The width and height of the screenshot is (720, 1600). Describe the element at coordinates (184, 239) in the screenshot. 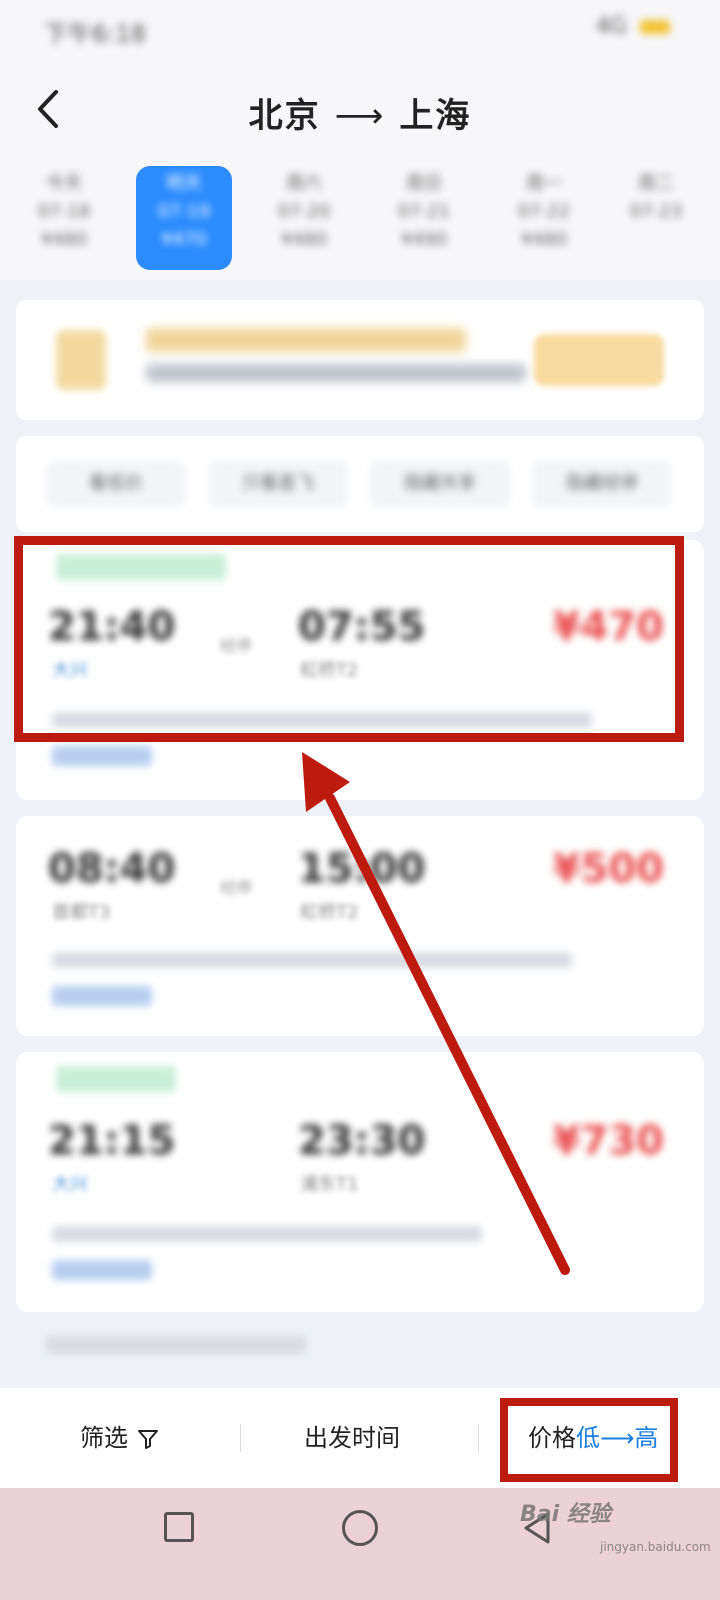

I see `date-price: ¥470` at that location.